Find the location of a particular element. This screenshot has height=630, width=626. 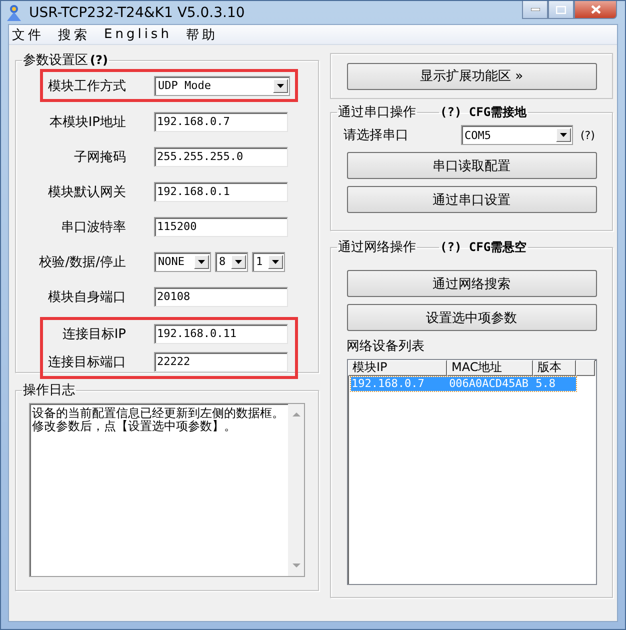

group-title: 通过网络操作 is located at coordinates (377, 247).